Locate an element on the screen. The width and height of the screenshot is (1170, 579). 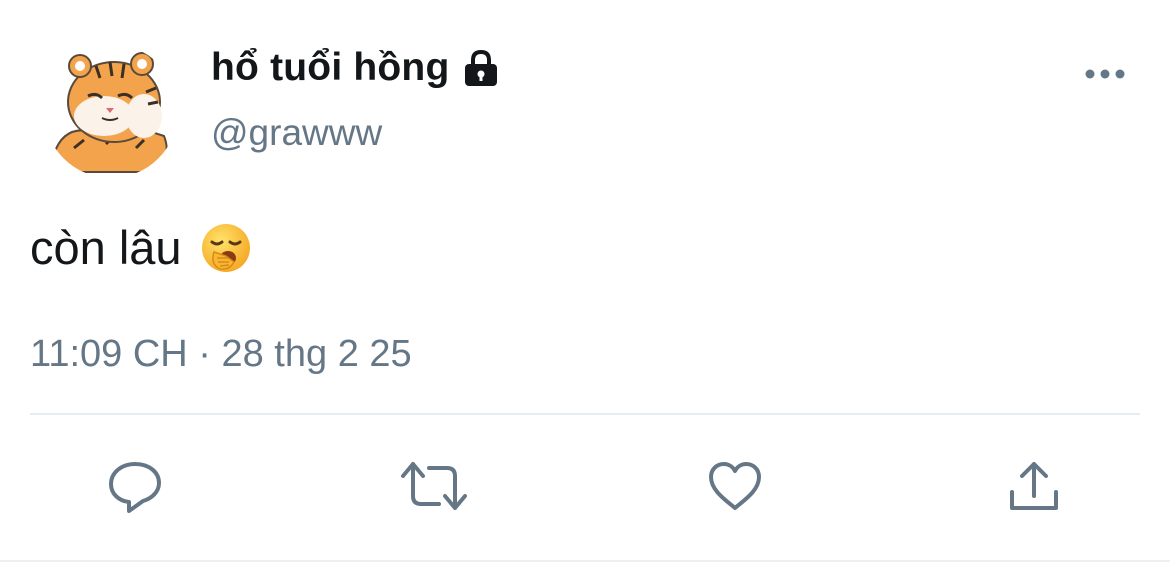
more-dots-icon is located at coordinates (1107, 74).